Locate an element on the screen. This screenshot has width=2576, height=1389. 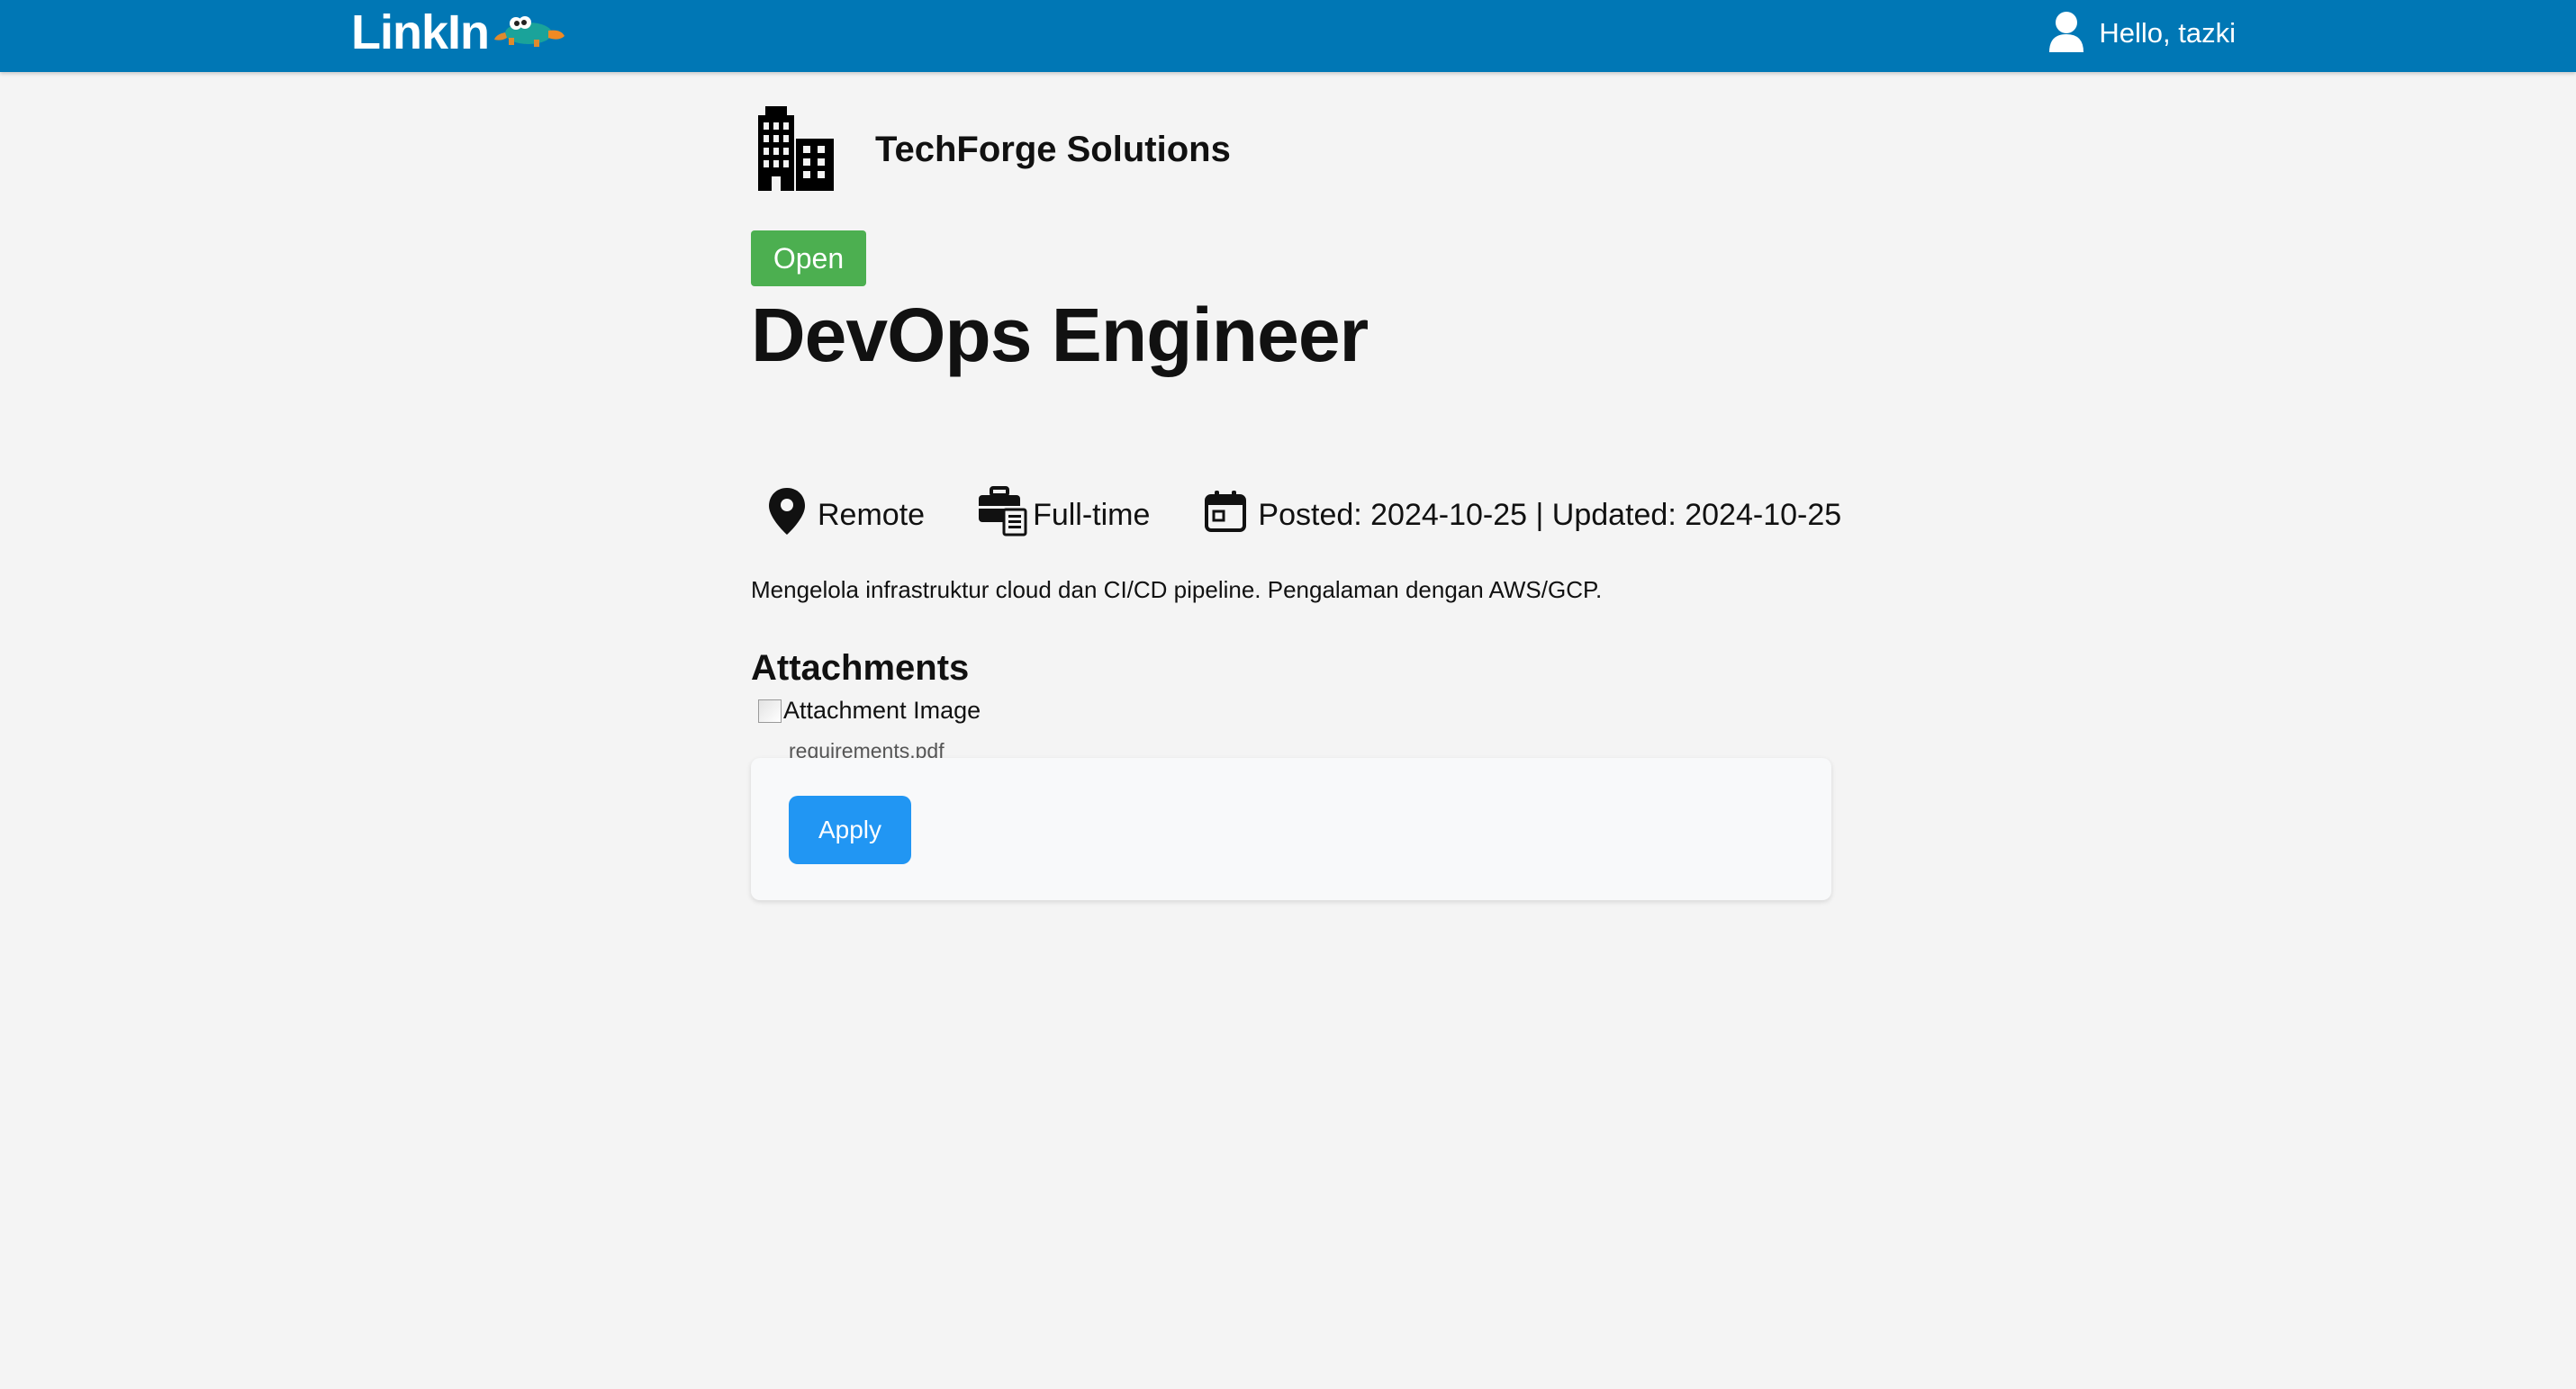
company-name: TechForge Solutions is located at coordinates (1053, 149).